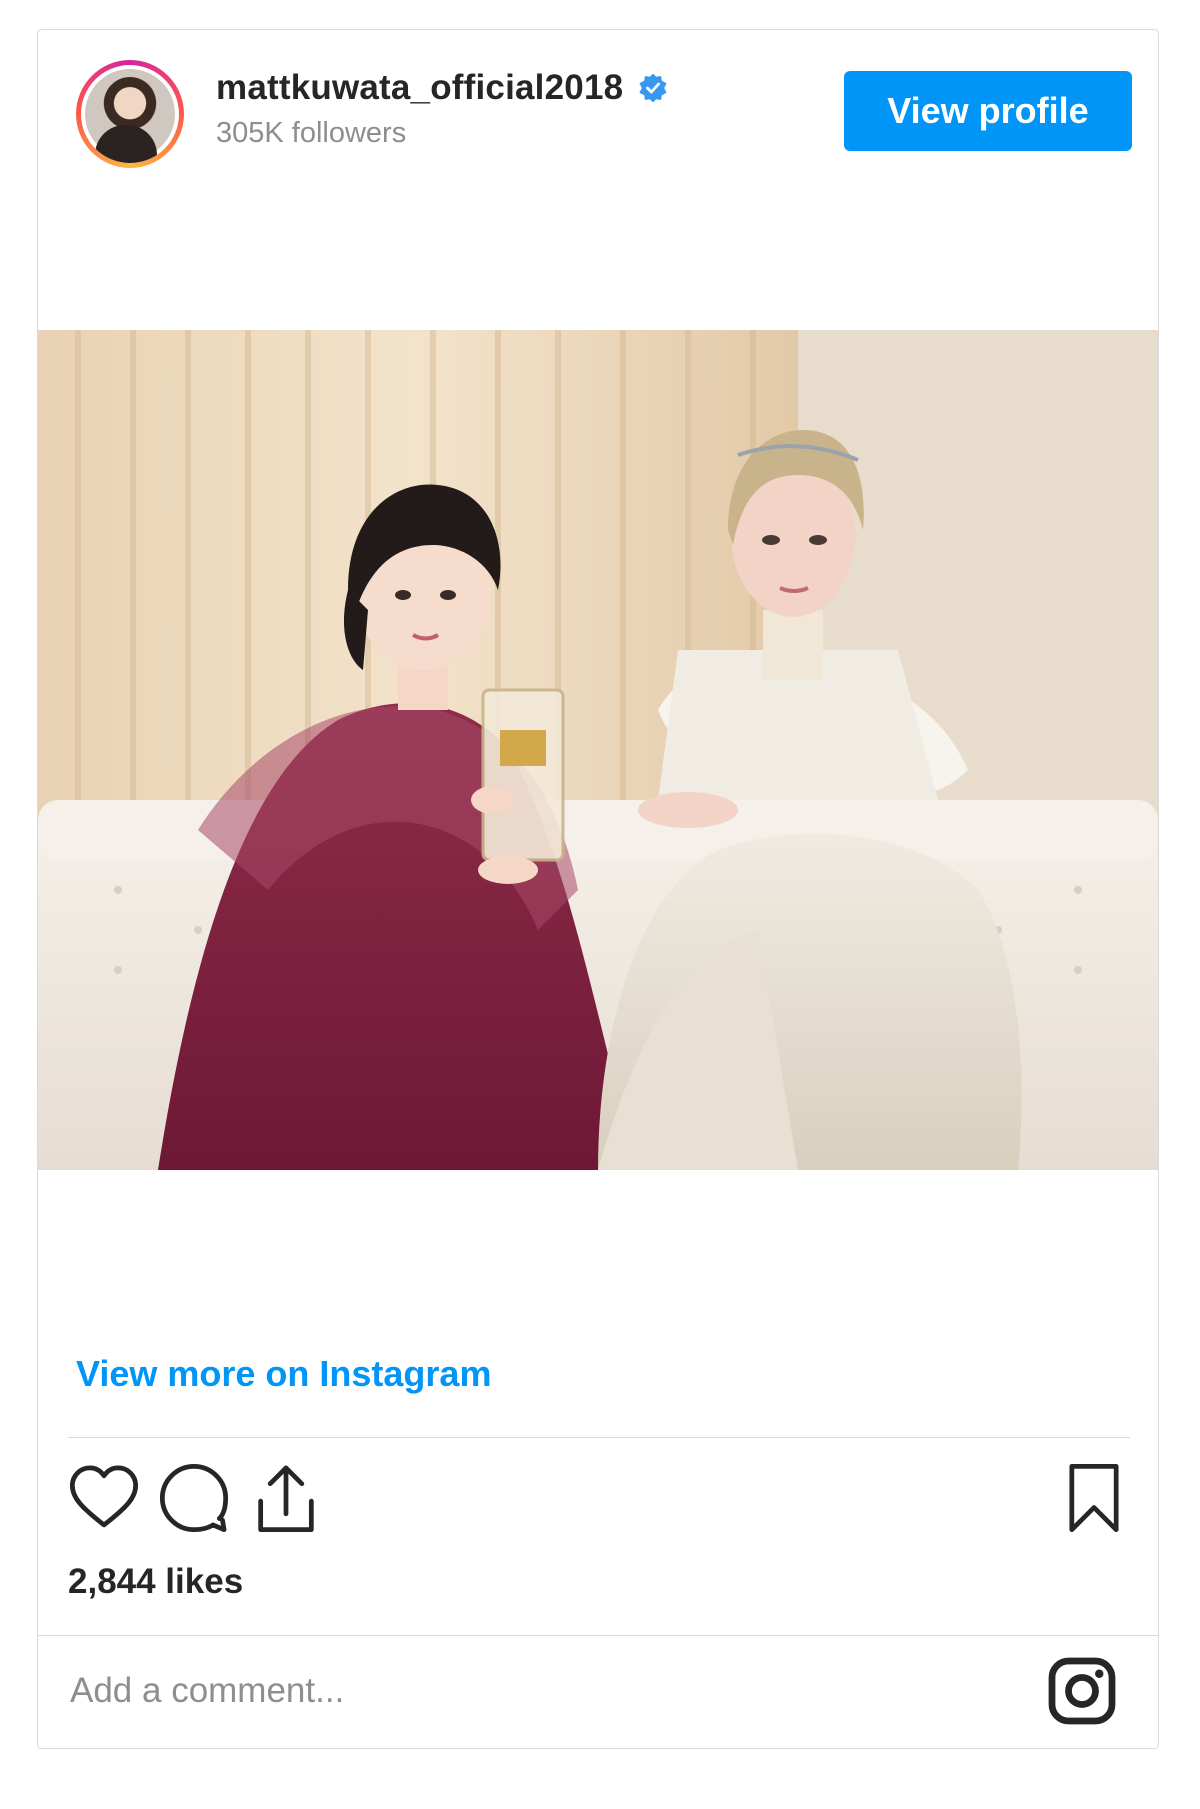  Describe the element at coordinates (419, 88) in the screenshot. I see `username: mattkuwata_official2018` at that location.